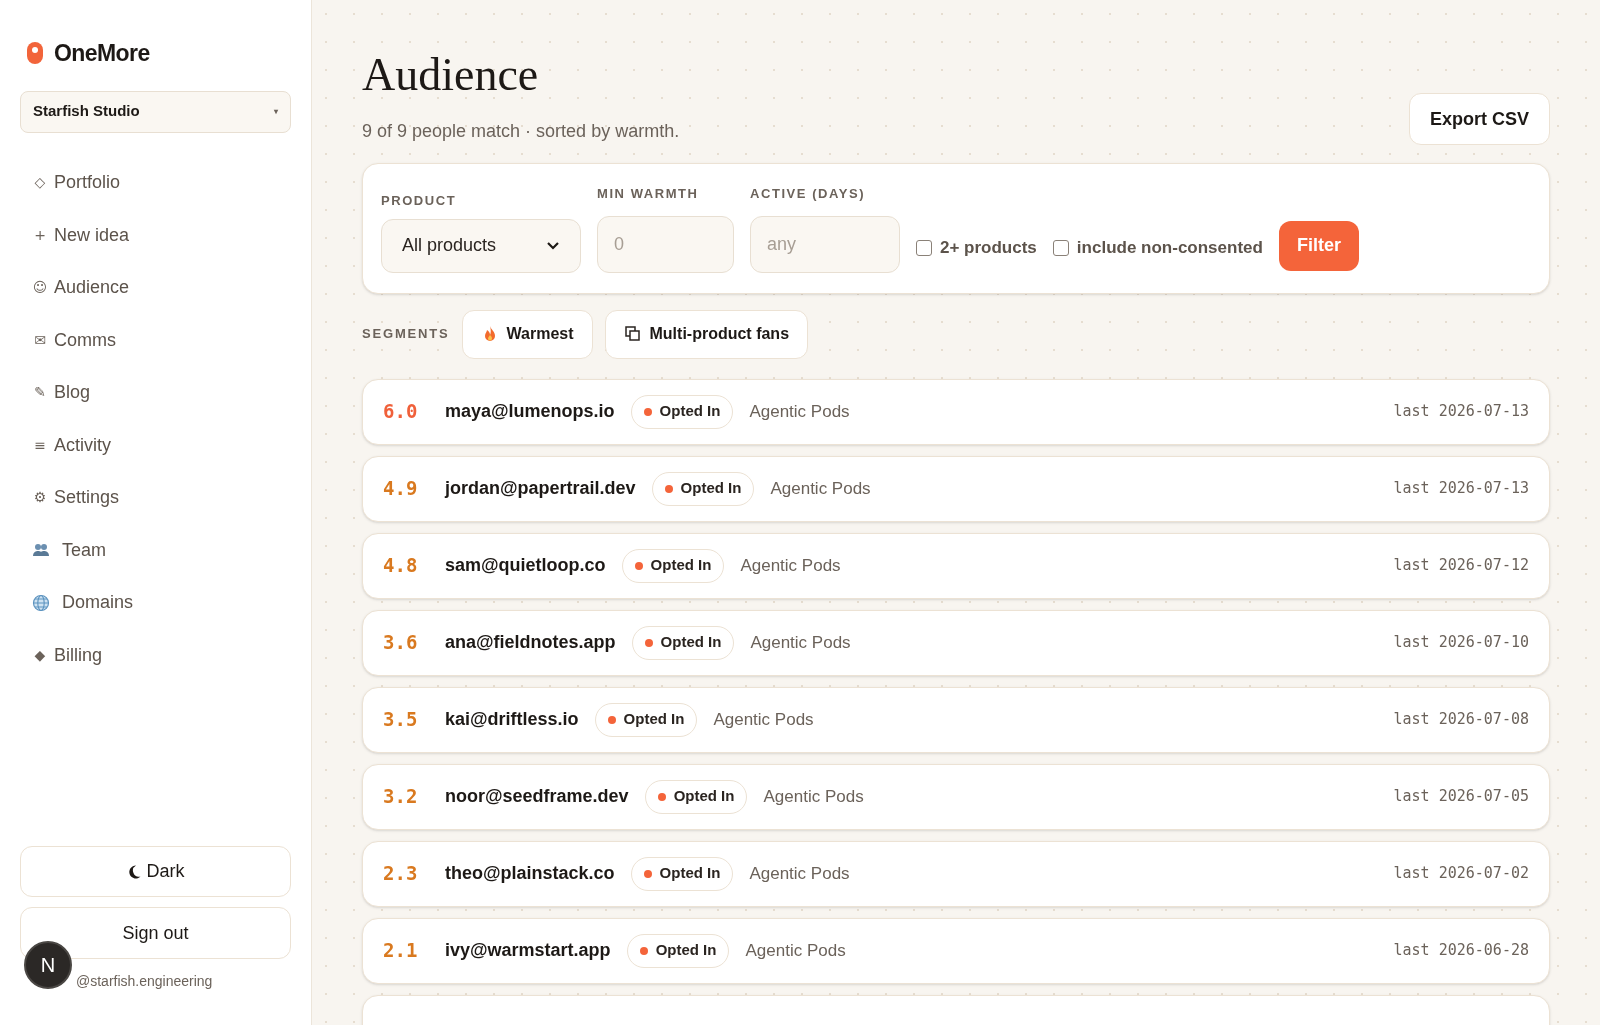 The height and width of the screenshot is (1025, 1600). Describe the element at coordinates (1461, 797) in the screenshot. I see `last-active-date: last 2026-07-05` at that location.